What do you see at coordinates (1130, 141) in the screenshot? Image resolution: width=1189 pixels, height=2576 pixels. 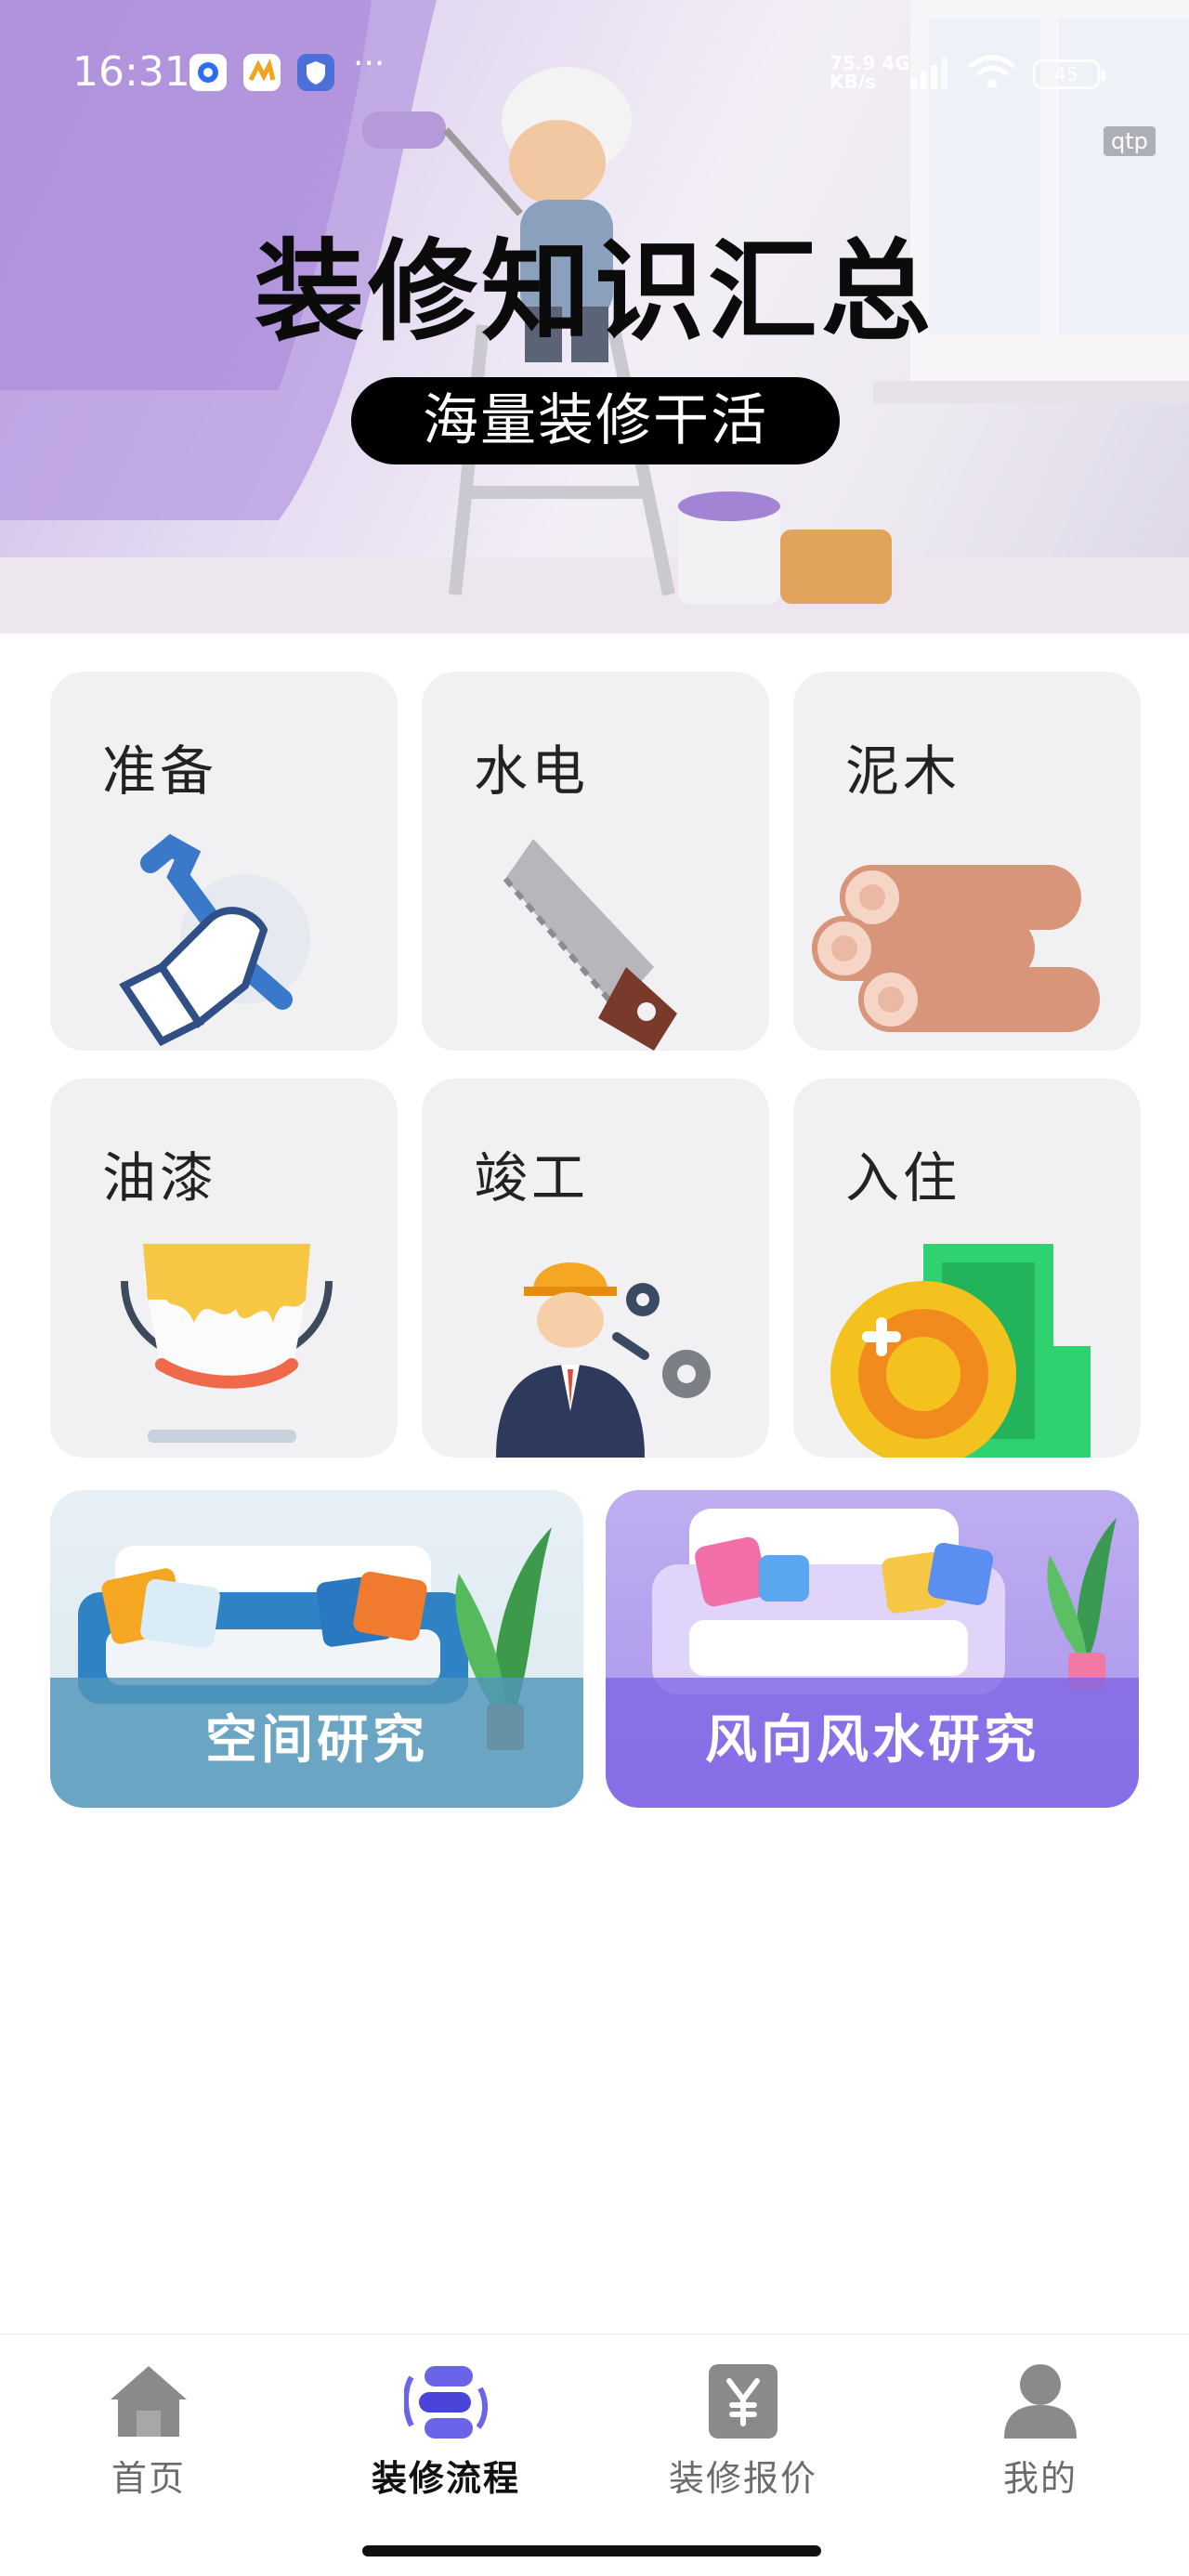 I see `watermark-tag: qtp` at bounding box center [1130, 141].